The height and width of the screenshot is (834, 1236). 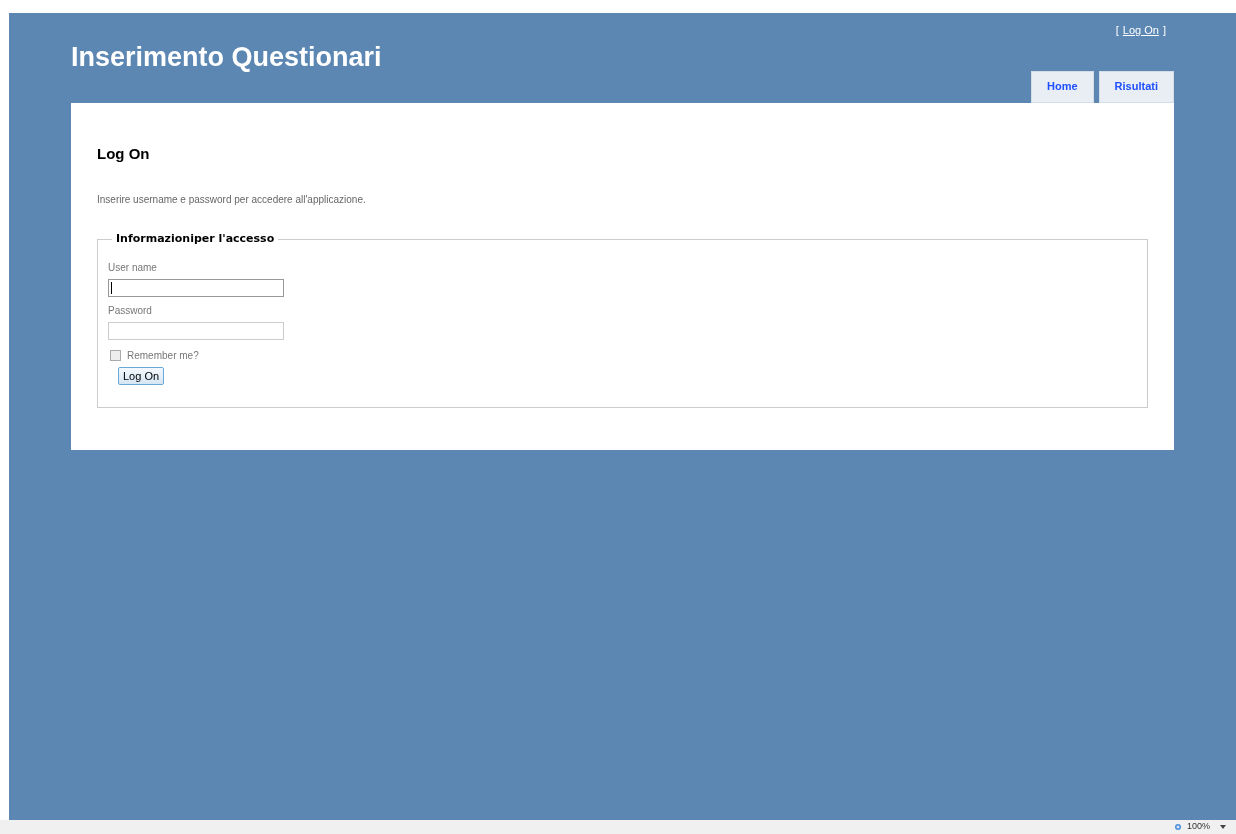 I want to click on bracket: [, so click(x=1117, y=30).